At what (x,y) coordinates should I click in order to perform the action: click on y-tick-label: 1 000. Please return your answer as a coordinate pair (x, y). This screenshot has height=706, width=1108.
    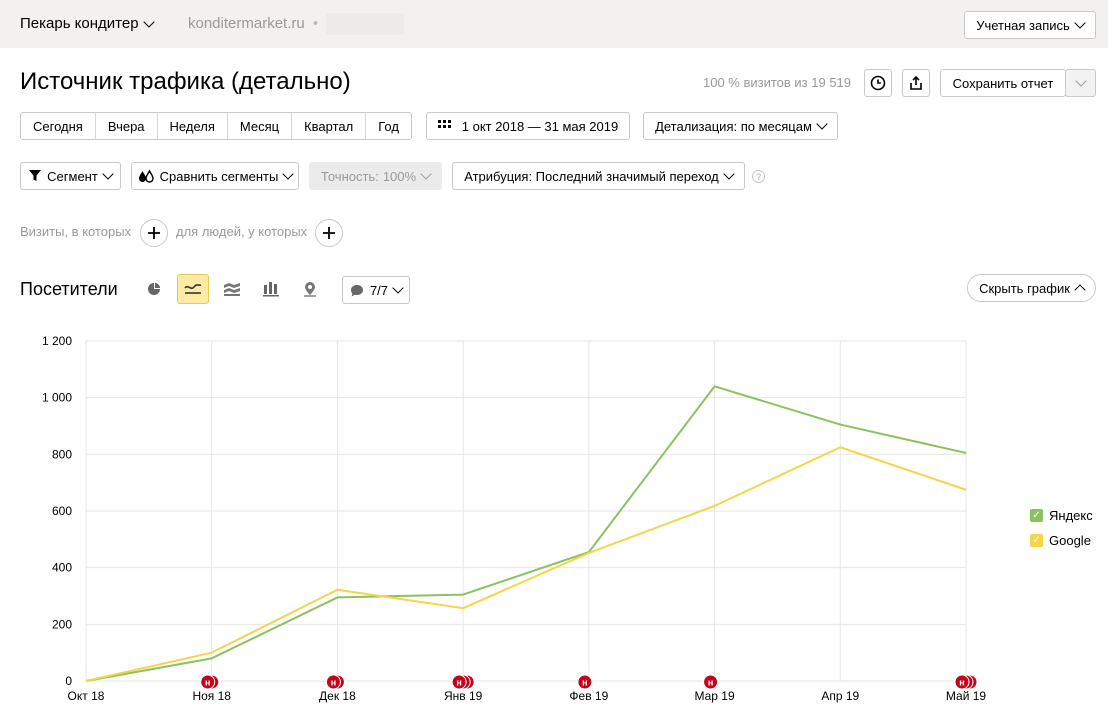
    Looking at the image, I should click on (57, 398).